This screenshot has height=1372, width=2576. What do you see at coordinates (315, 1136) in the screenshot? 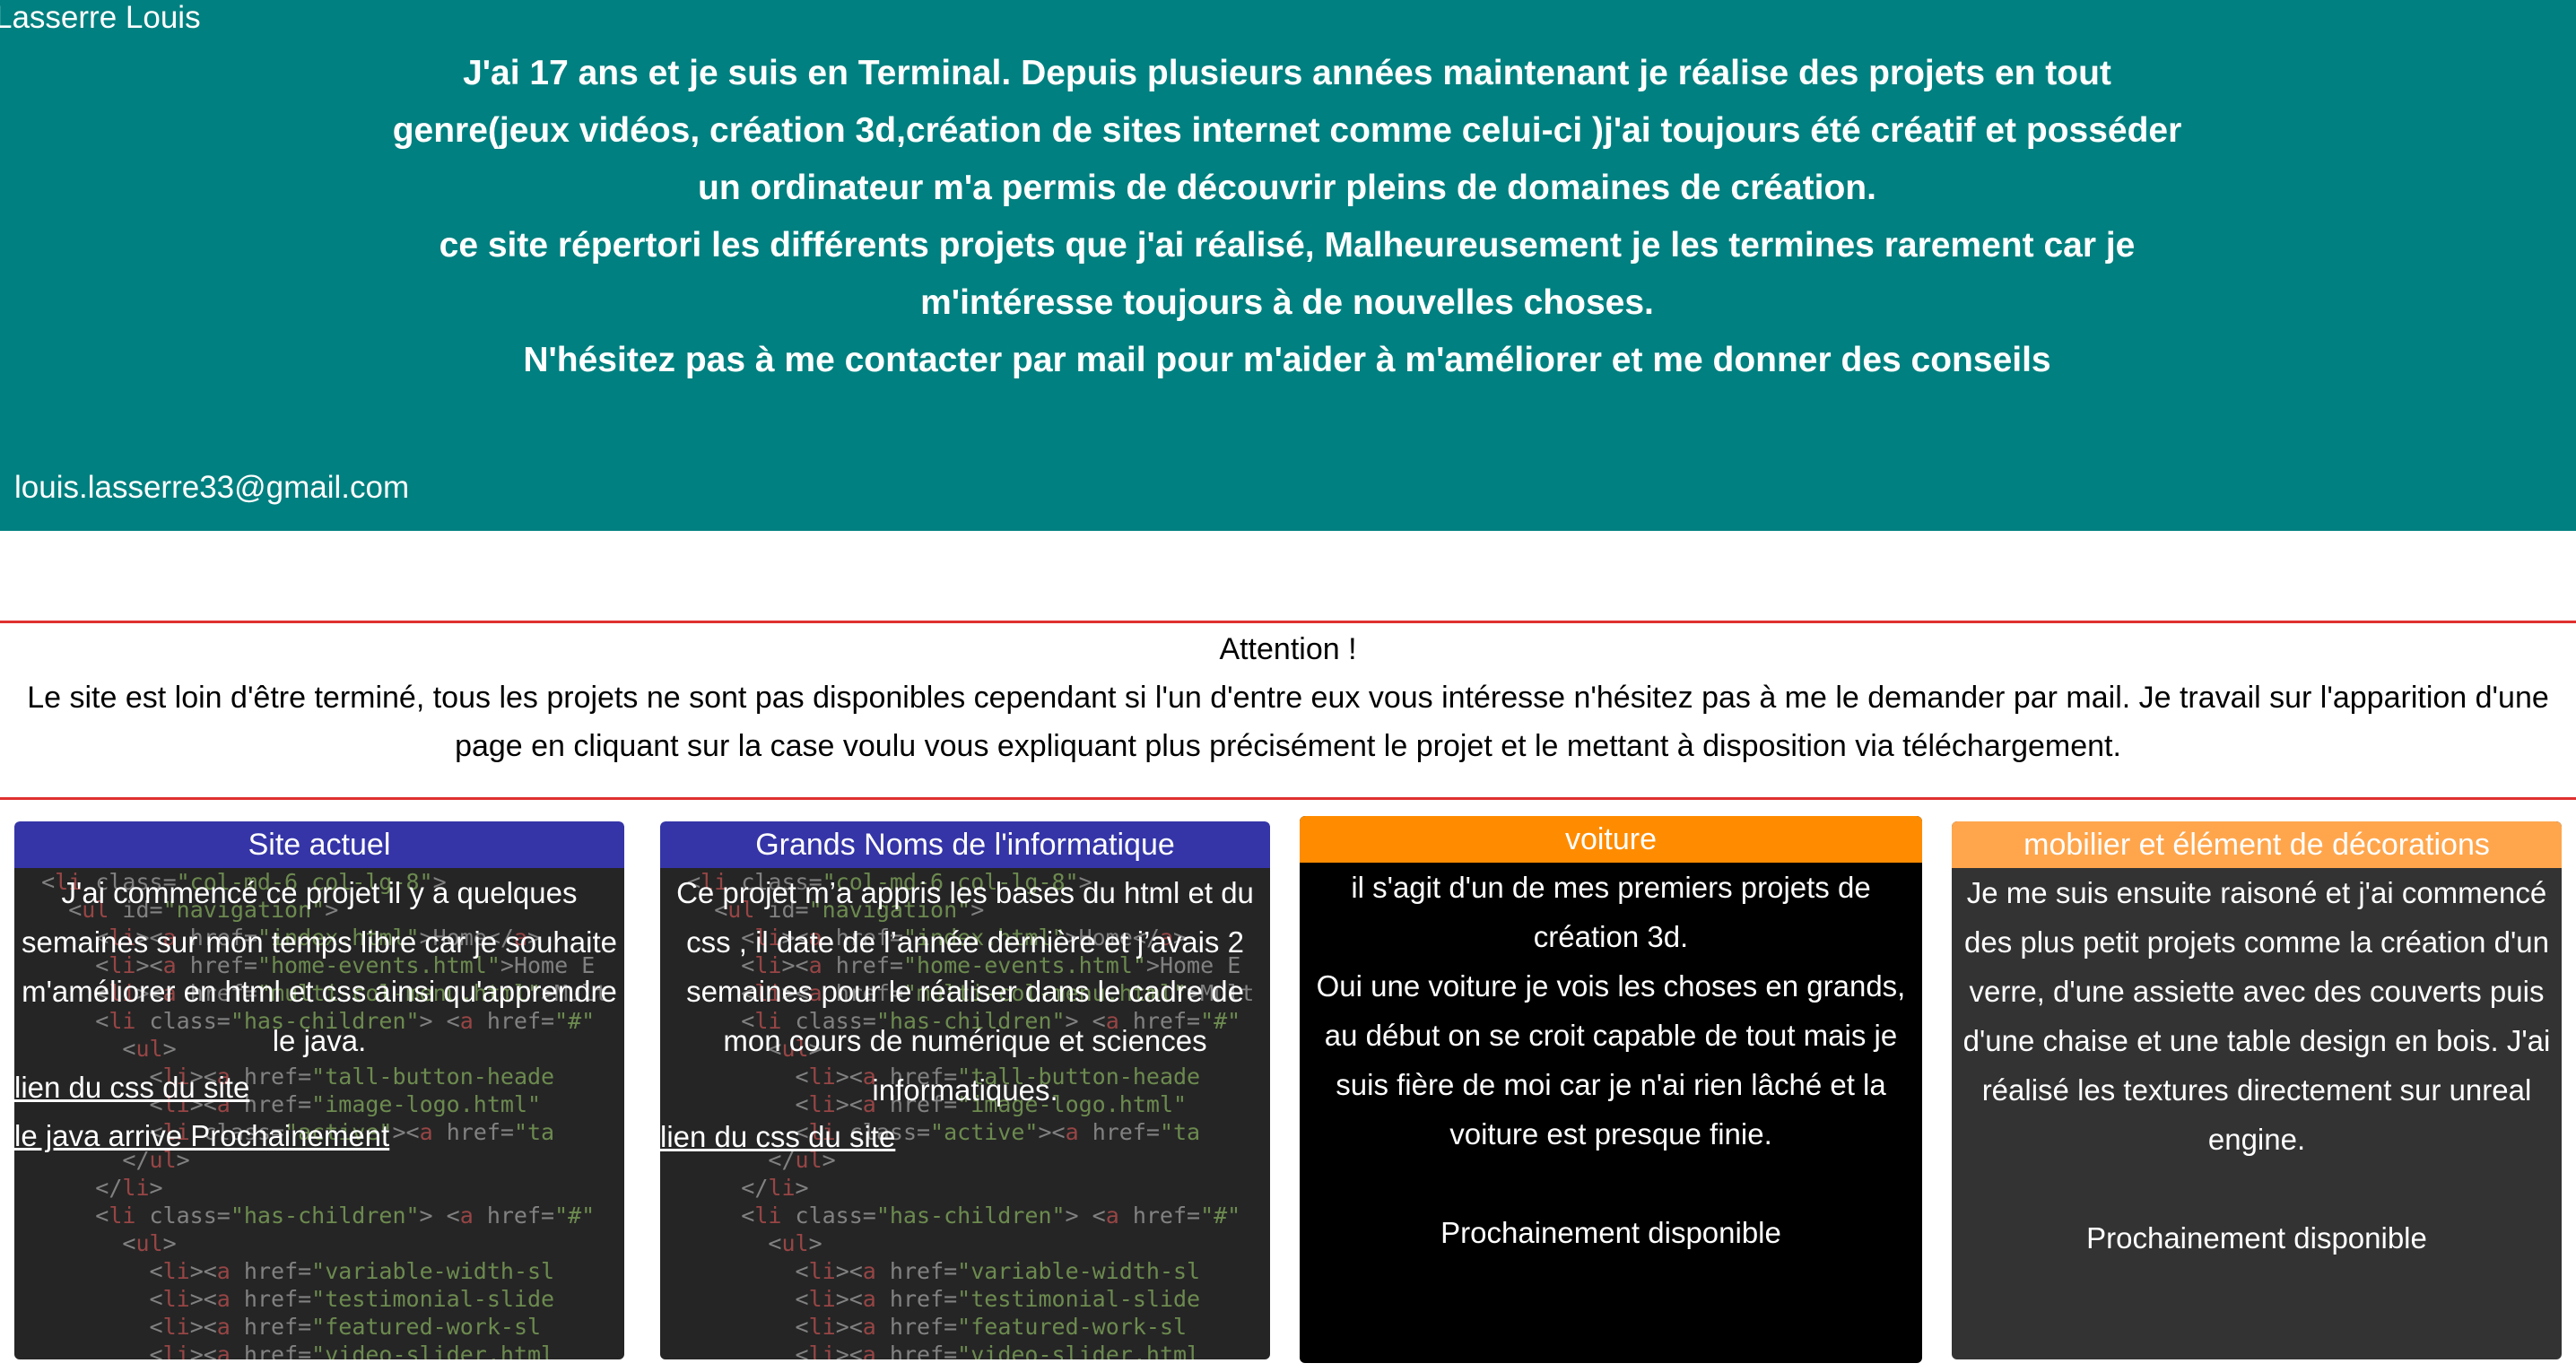
I see `java-coming-link: le java arrive Prochainement` at bounding box center [315, 1136].